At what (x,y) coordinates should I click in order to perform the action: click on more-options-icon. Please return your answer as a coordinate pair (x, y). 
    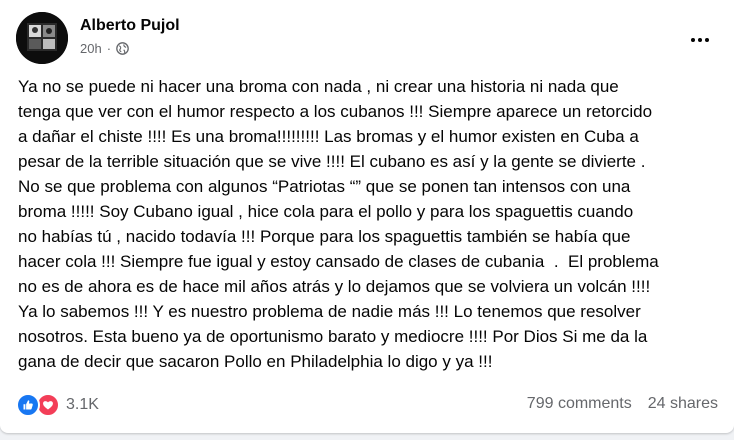
    Looking at the image, I should click on (700, 40).